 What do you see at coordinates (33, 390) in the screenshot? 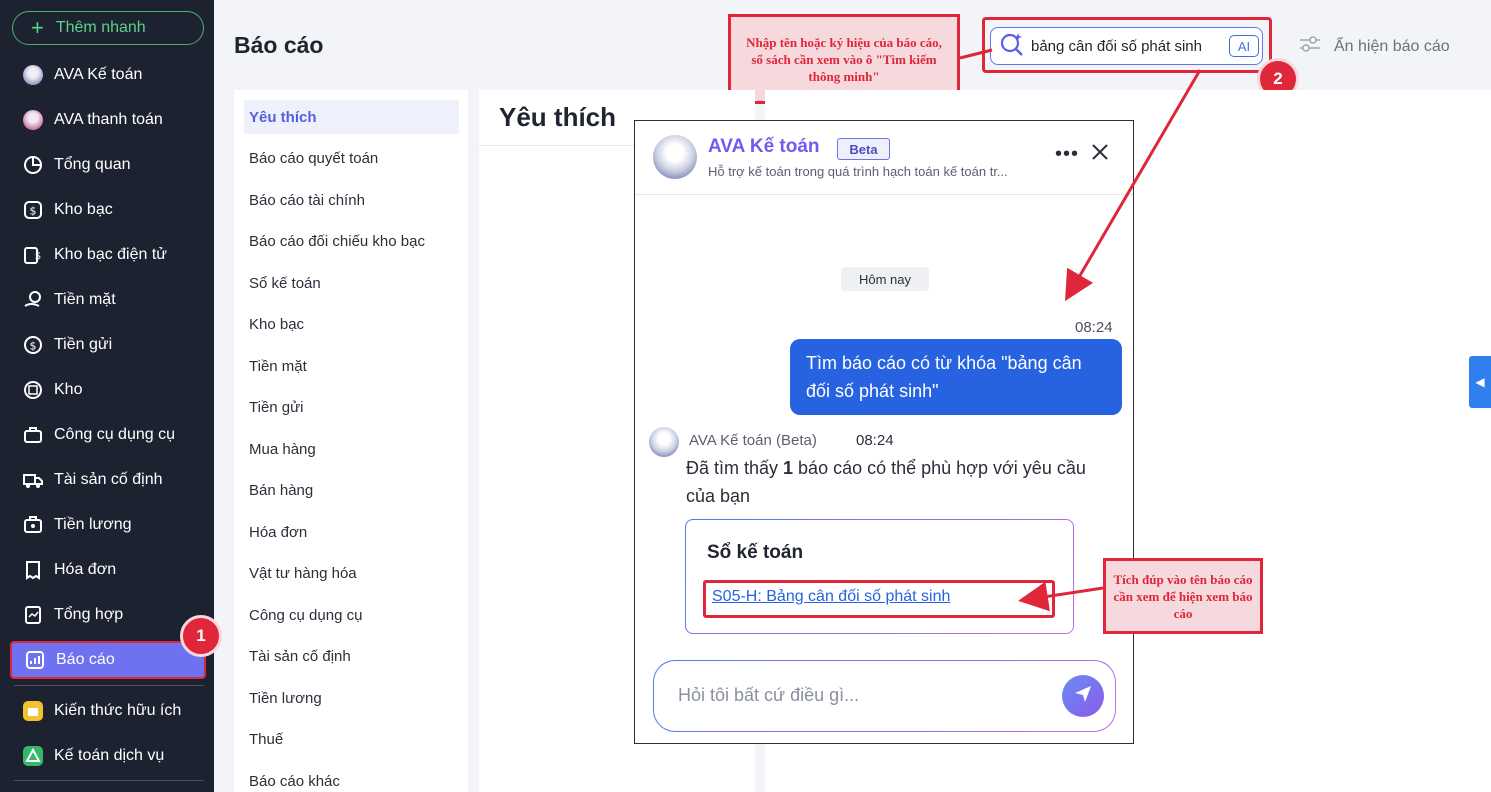
I see `warehouse-icon` at bounding box center [33, 390].